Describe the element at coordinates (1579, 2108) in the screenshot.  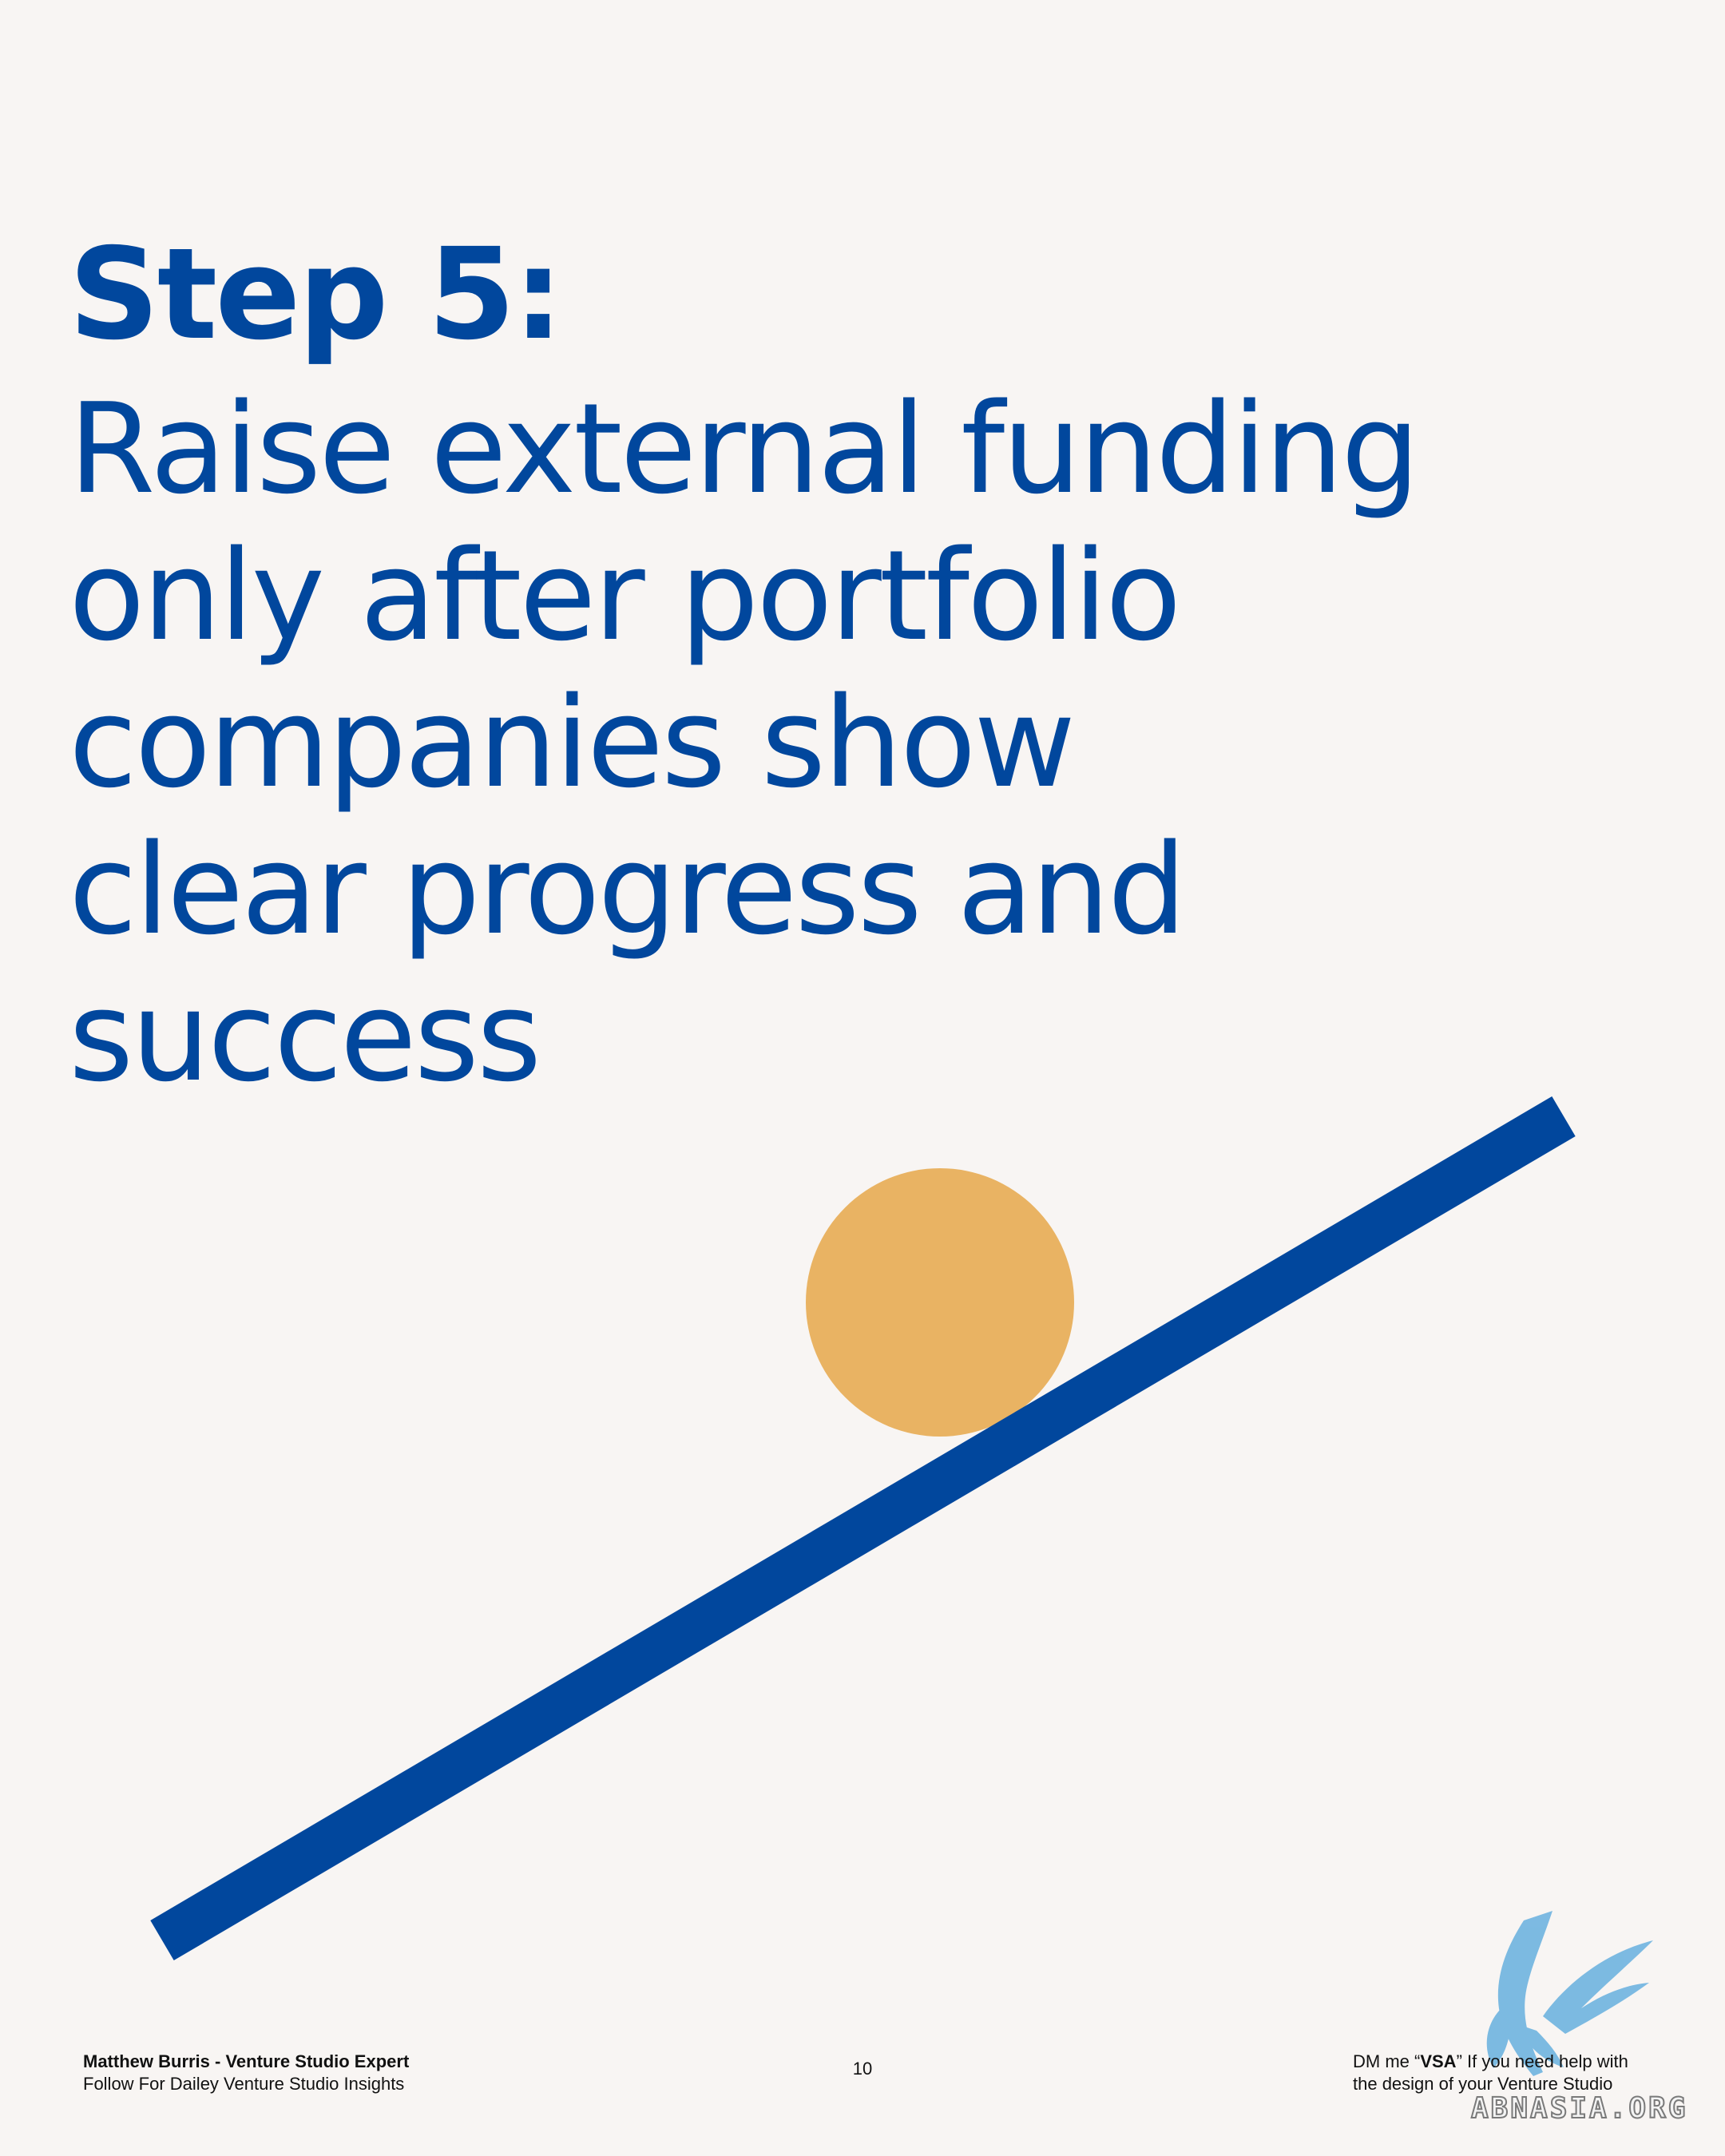
I see `watermark-text: ABNASIA.ORG` at that location.